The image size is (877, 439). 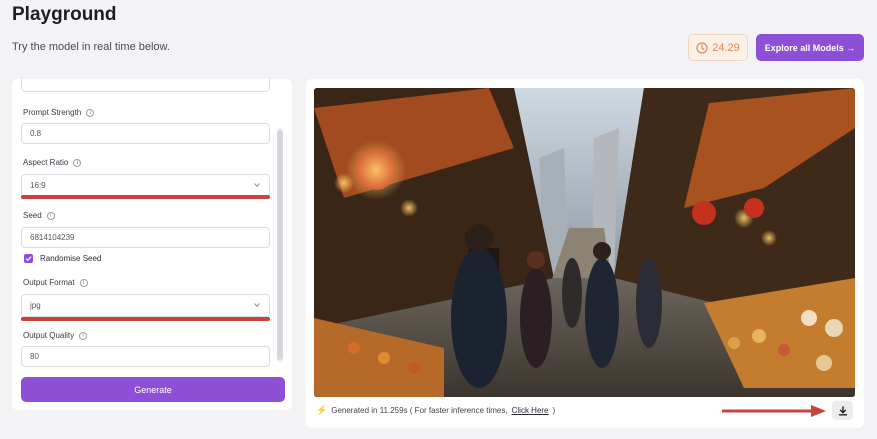 I want to click on generation-suffix: ), so click(x=554, y=410).